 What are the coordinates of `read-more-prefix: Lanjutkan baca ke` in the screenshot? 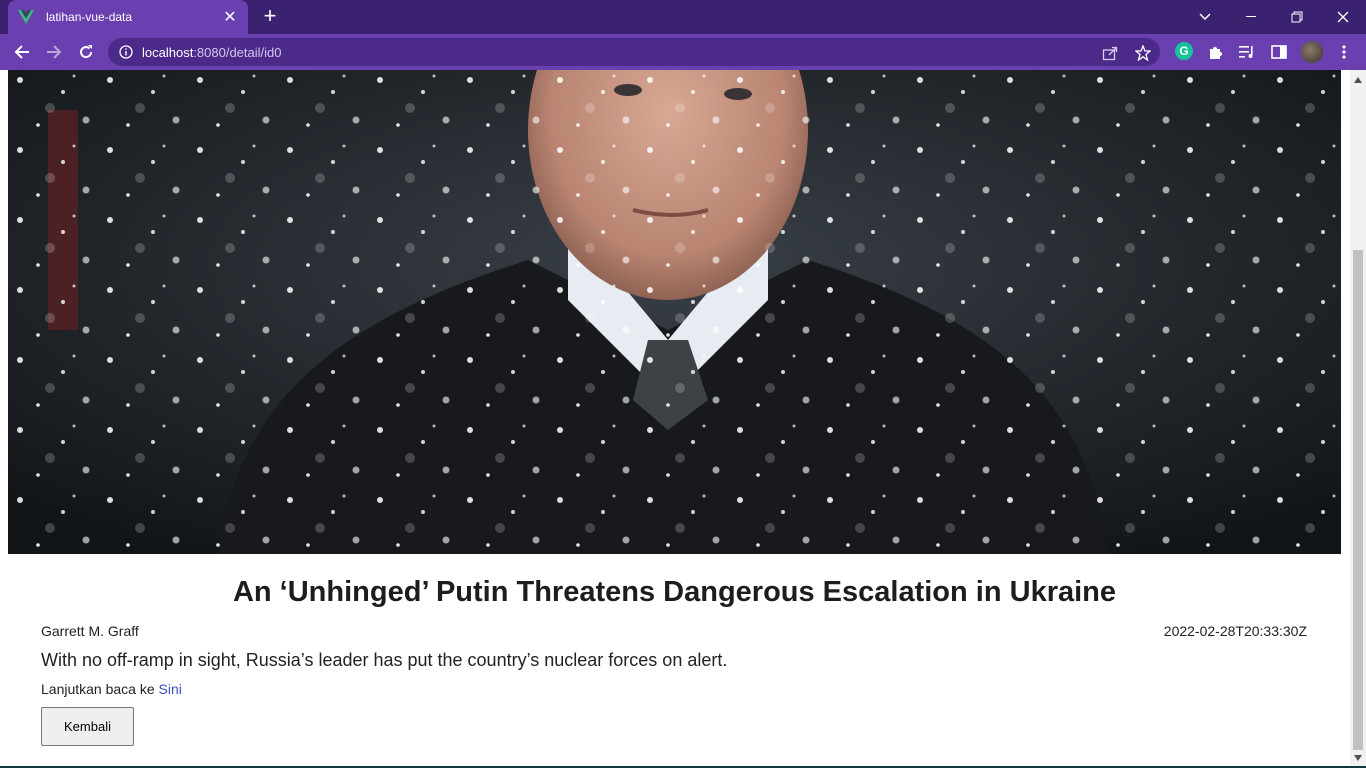 It's located at (100, 689).